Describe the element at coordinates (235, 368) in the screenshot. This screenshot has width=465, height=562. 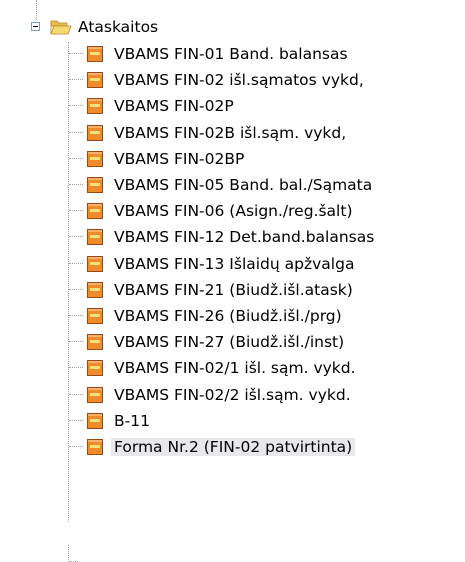
I see `tree-item-label: VBAMS FIN-02/1 išl. sąm. vykd.` at that location.